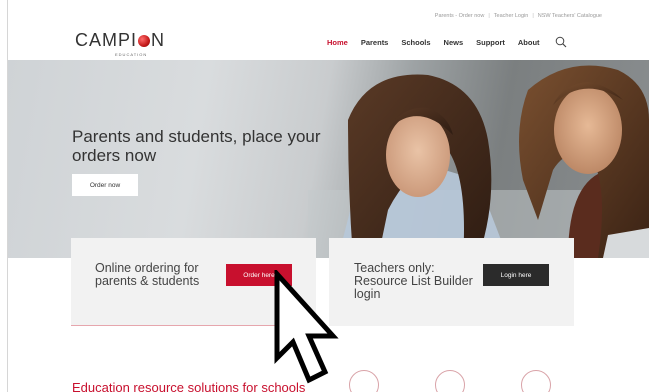  I want to click on nav-item-about: About, so click(529, 42).